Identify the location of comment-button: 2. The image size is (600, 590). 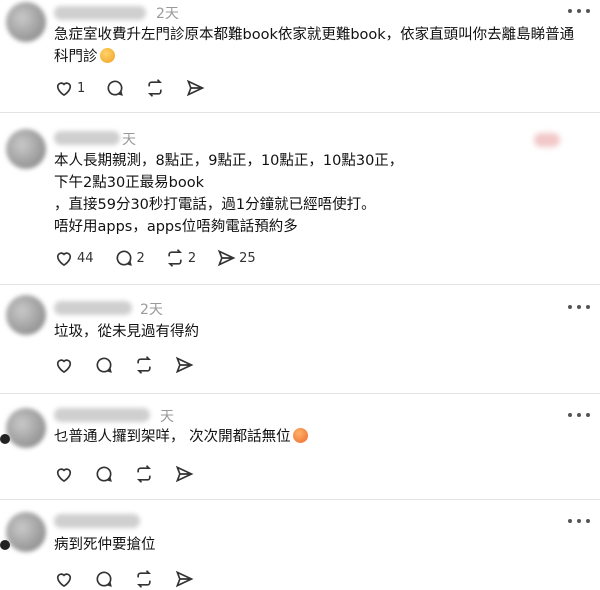
(129, 258).